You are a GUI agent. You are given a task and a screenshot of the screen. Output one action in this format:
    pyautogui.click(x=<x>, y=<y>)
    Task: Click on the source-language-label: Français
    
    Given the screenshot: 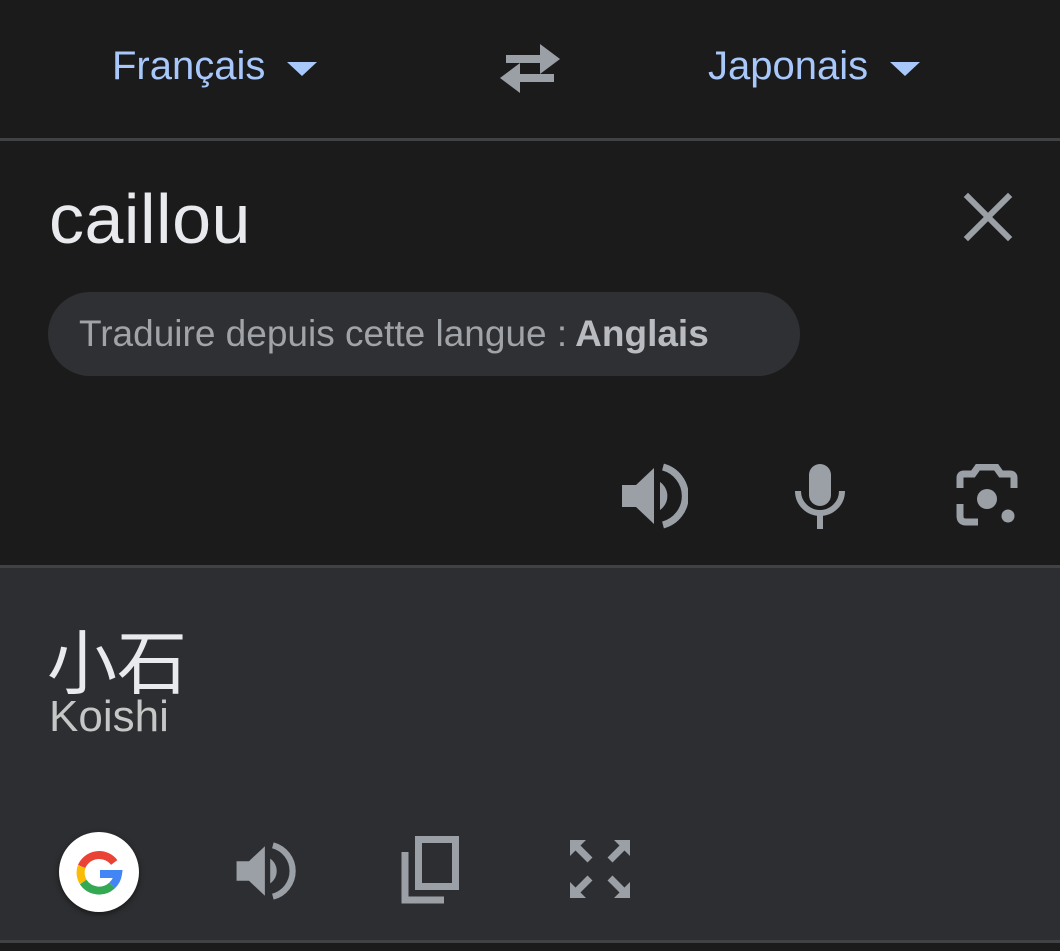 What is the action you would take?
    pyautogui.click(x=189, y=65)
    